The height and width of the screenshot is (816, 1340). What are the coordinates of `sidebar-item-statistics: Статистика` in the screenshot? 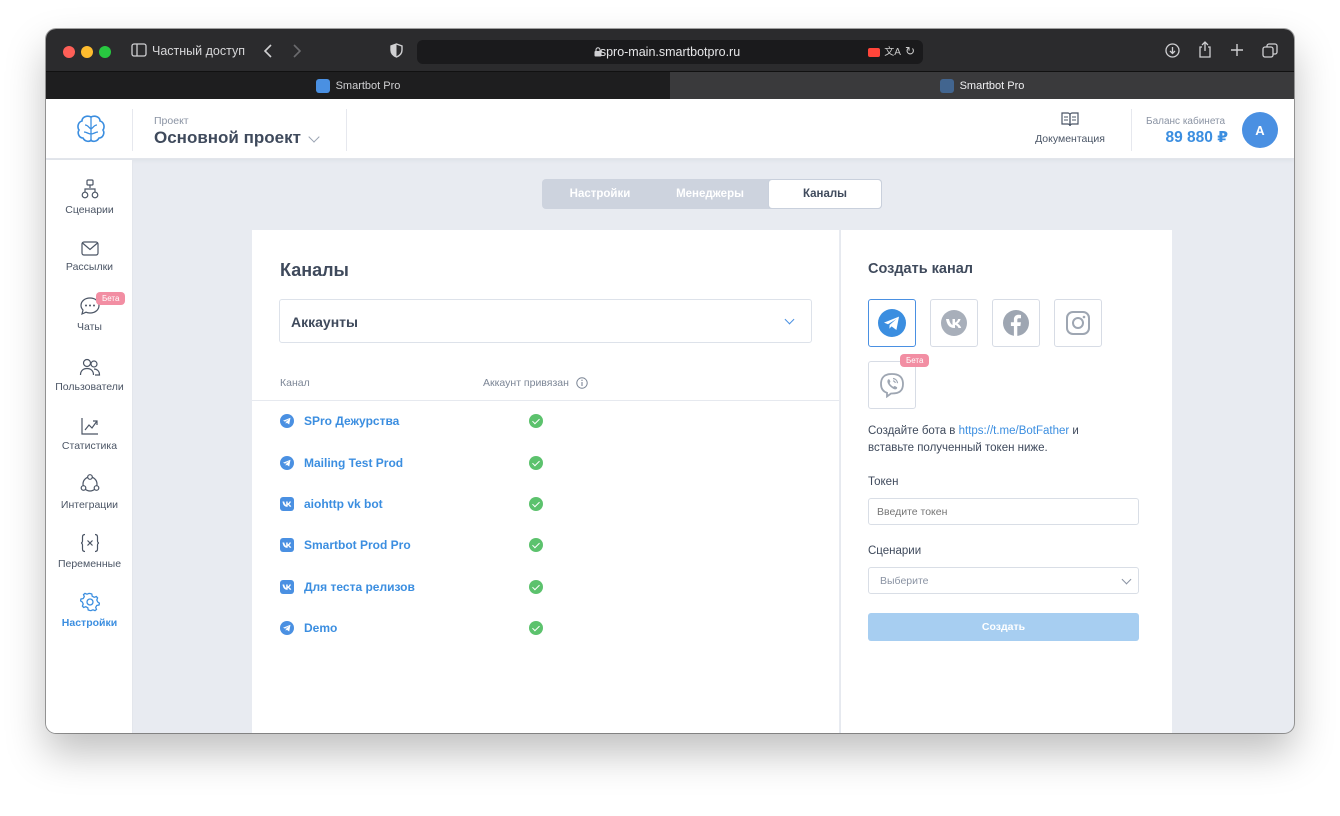 It's located at (89, 434).